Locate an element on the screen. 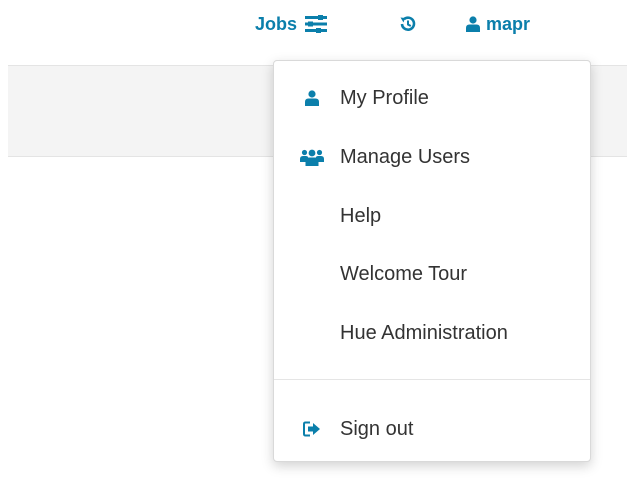  history-icon is located at coordinates (408, 24).